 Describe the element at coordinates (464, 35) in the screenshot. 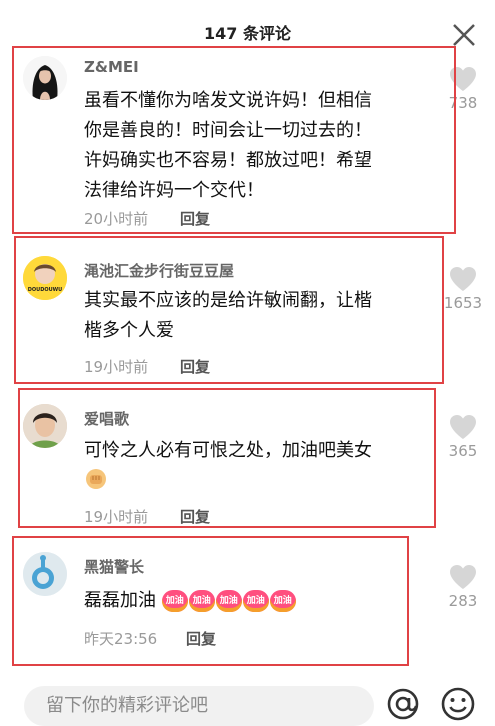

I see `close-icon` at that location.